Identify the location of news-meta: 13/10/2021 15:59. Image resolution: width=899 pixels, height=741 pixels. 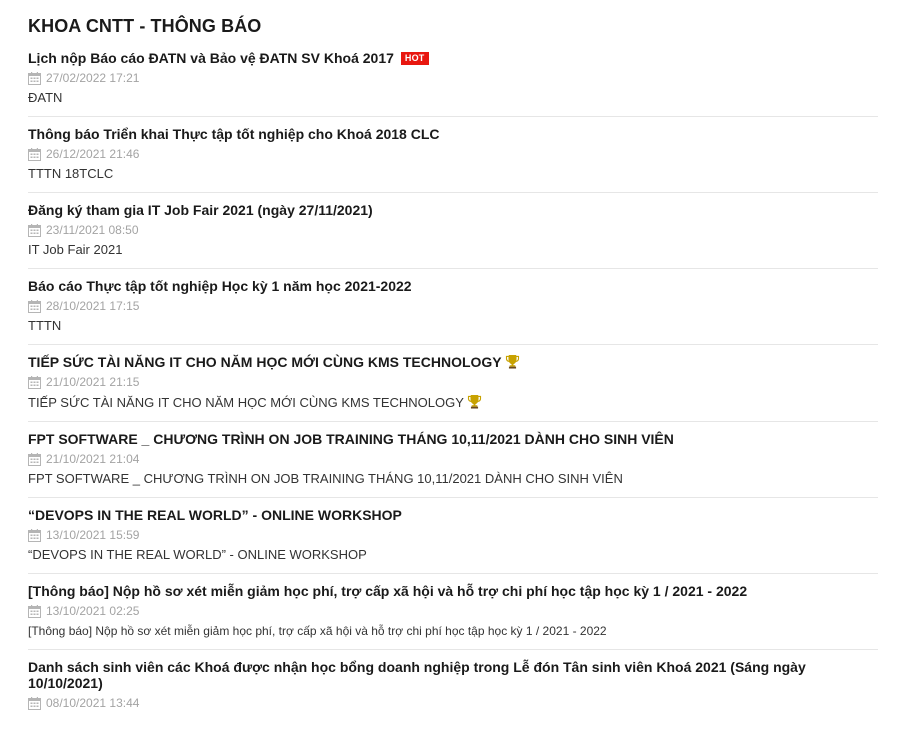
(453, 535).